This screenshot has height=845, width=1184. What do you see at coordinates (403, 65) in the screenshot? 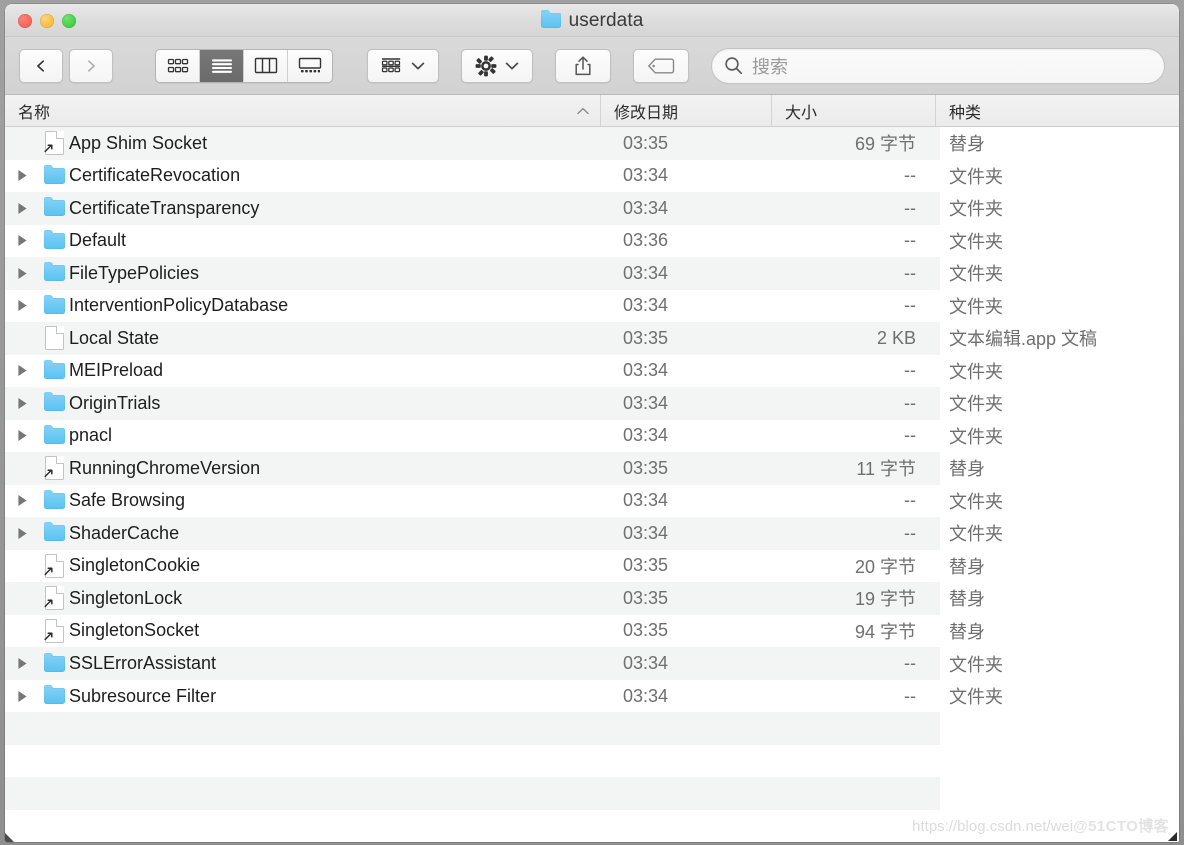
I see `group-by-button` at bounding box center [403, 65].